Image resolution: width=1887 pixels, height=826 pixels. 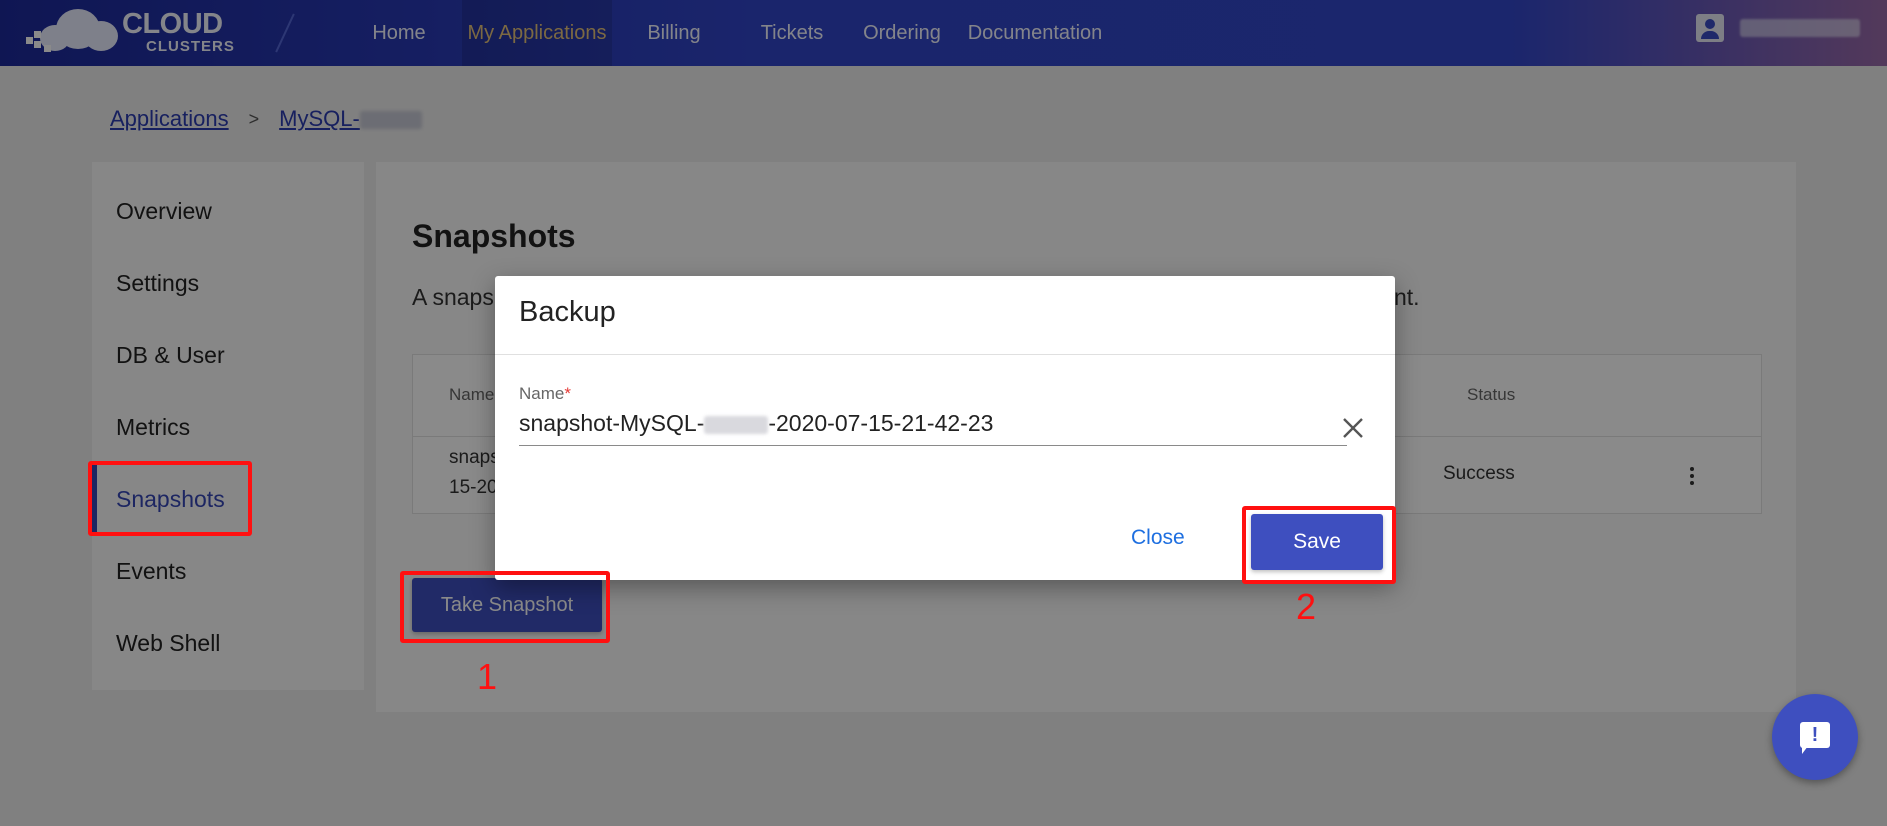 I want to click on required-asterisk: *, so click(x=567, y=393).